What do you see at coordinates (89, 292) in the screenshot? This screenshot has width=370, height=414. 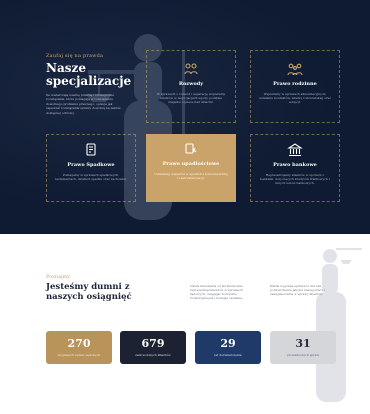 I see `stats-title: Jesteśmy dumni z naszych osiągnięć` at bounding box center [89, 292].